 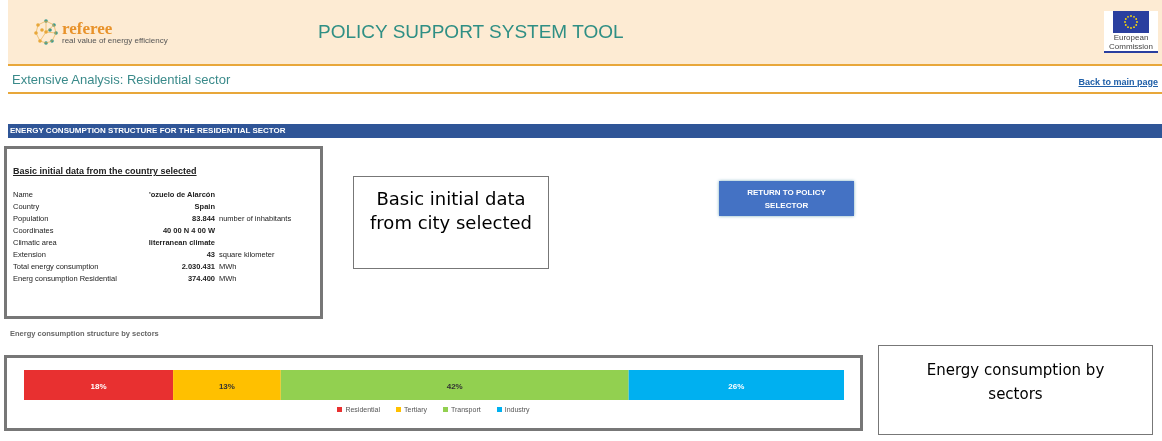 What do you see at coordinates (786, 198) in the screenshot?
I see `return-button: RETURN TO POLICY SELECTOR` at bounding box center [786, 198].